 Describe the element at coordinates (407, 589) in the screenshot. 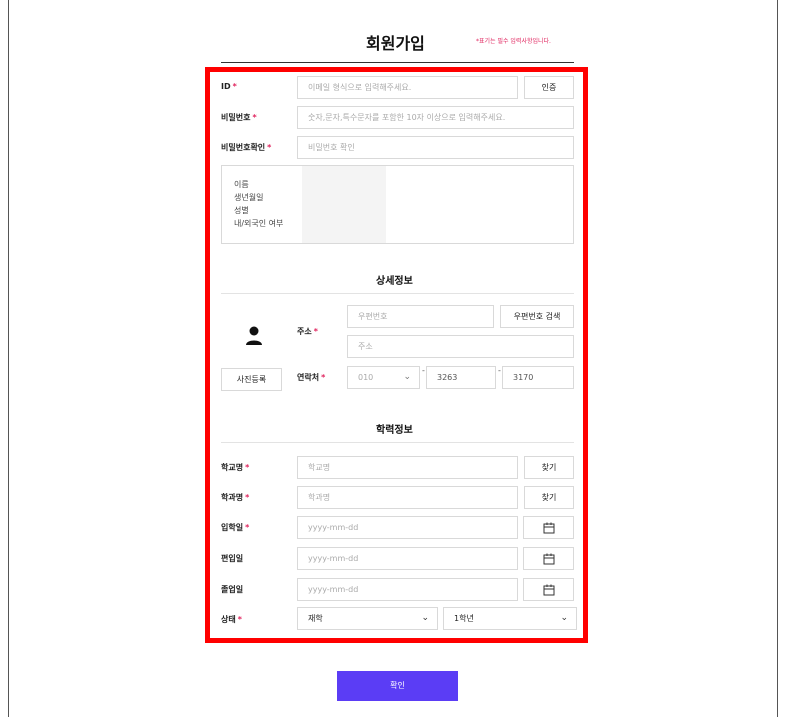

I see `graduation-date-input: yyyy-mm-dd` at that location.